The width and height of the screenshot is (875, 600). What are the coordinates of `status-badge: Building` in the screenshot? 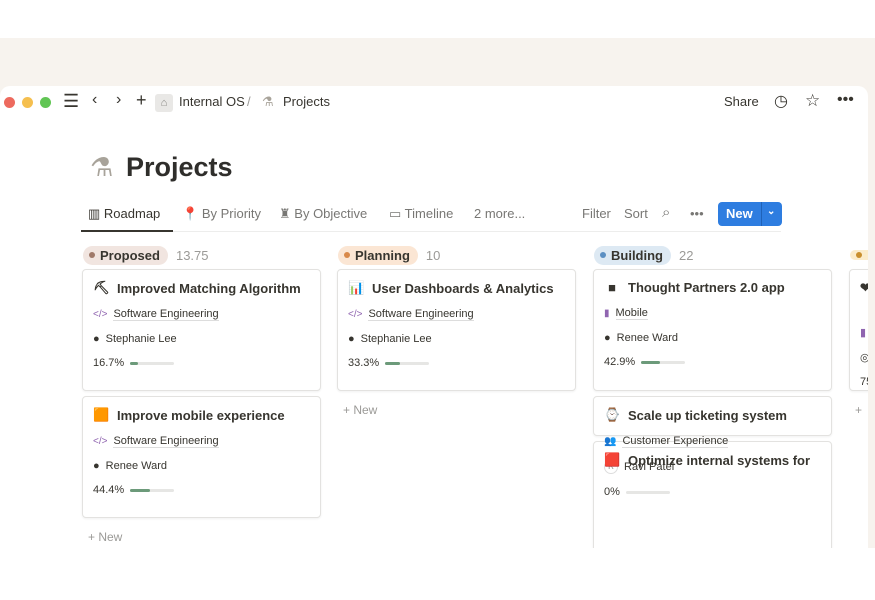 It's located at (632, 255).